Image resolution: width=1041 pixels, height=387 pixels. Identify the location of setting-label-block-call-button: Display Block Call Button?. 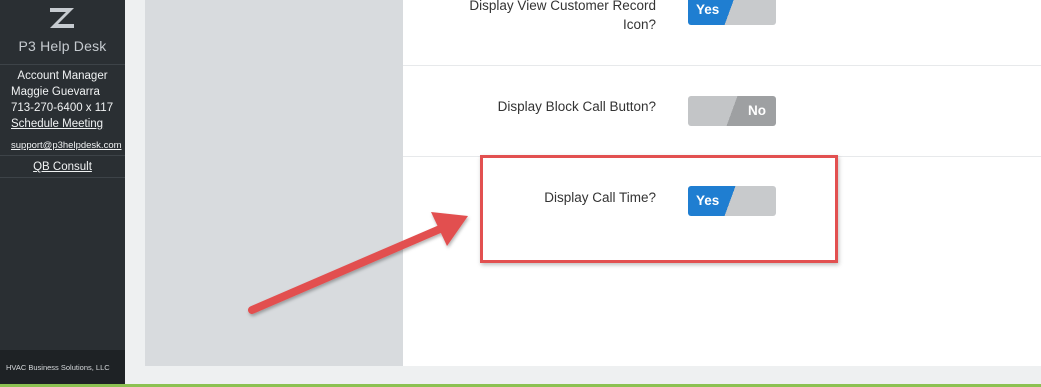
(576, 106).